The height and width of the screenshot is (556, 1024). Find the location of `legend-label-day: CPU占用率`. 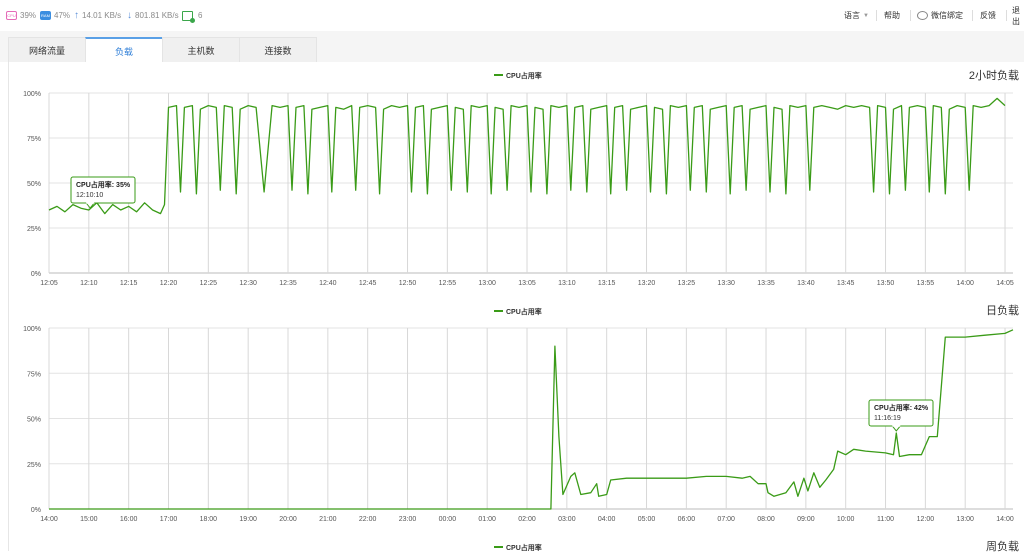

legend-label-day: CPU占用率 is located at coordinates (524, 311).